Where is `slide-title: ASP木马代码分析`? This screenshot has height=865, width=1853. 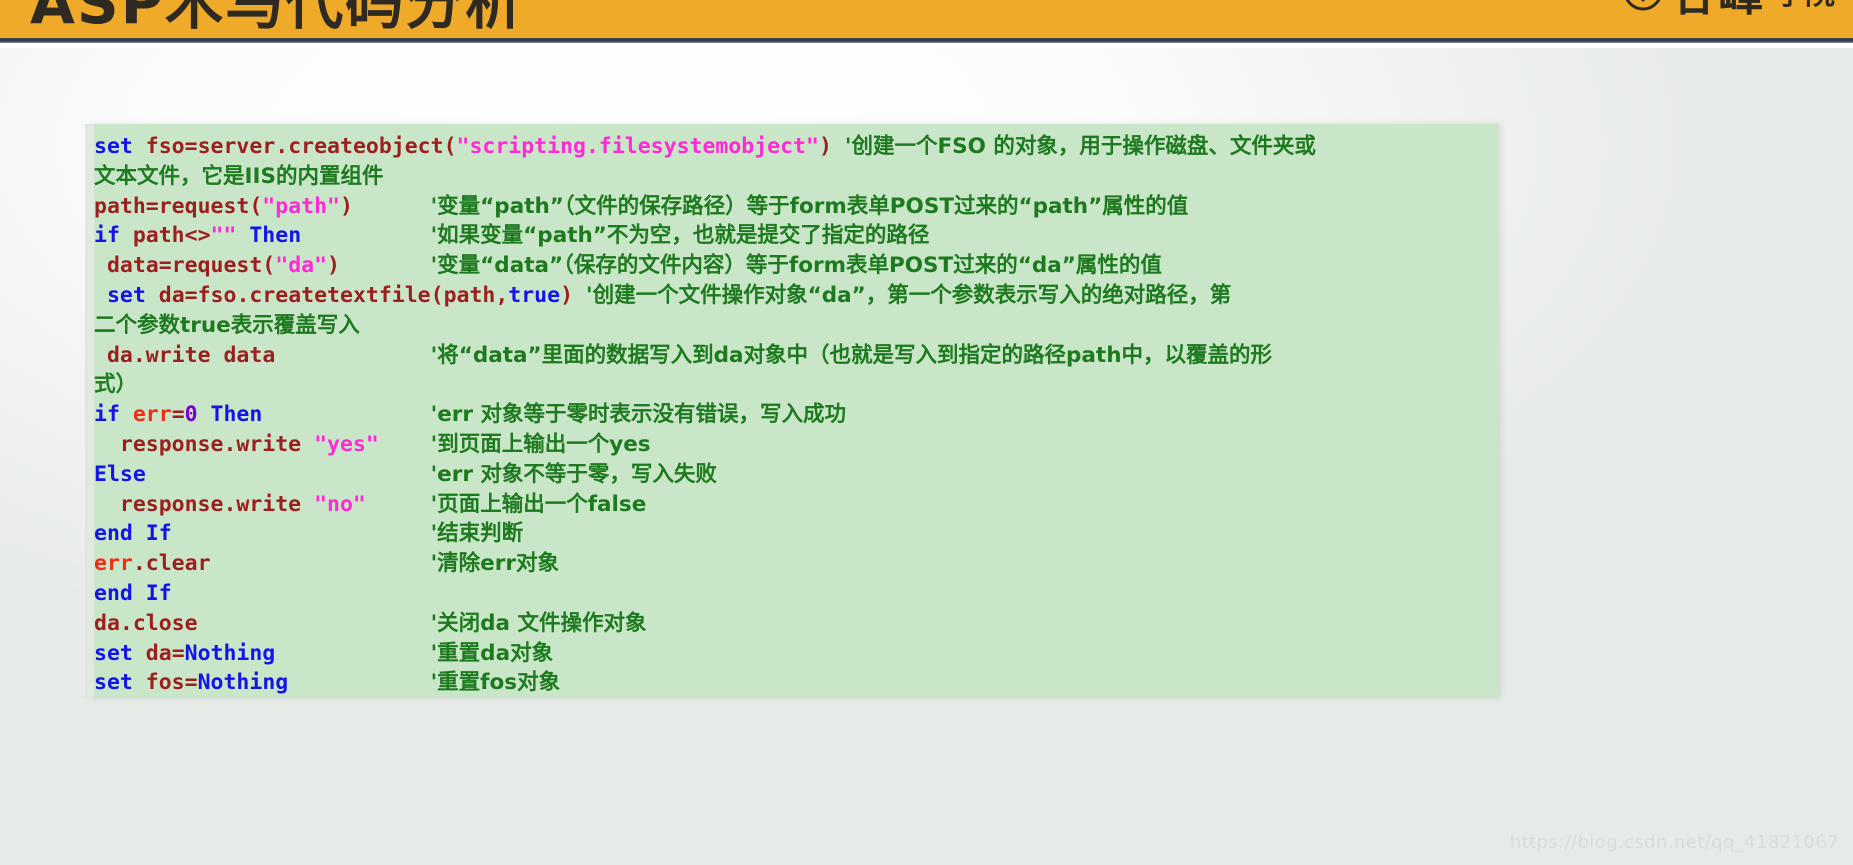 slide-title: ASP木马代码分析 is located at coordinates (278, 18).